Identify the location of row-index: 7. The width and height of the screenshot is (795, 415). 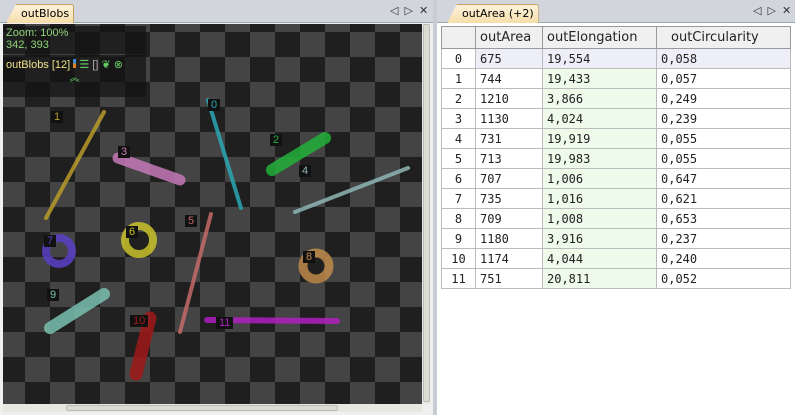
(458, 198).